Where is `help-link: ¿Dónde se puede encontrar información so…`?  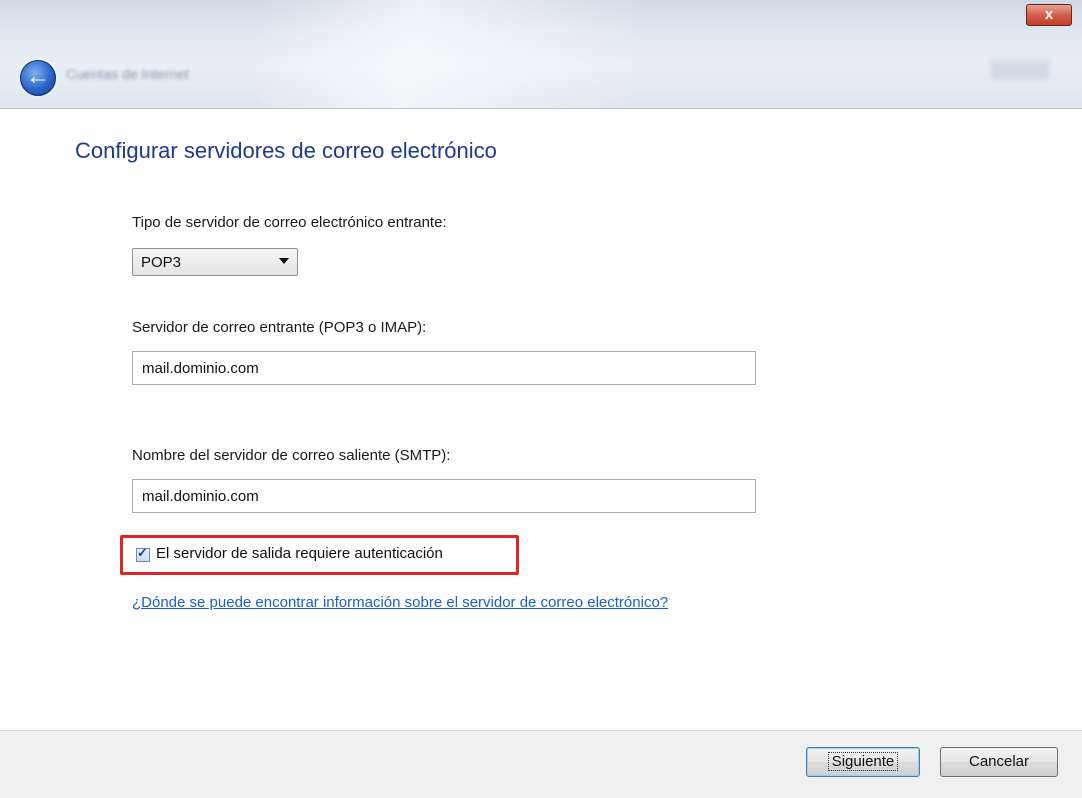 help-link: ¿Dónde se puede encontrar información so… is located at coordinates (400, 602).